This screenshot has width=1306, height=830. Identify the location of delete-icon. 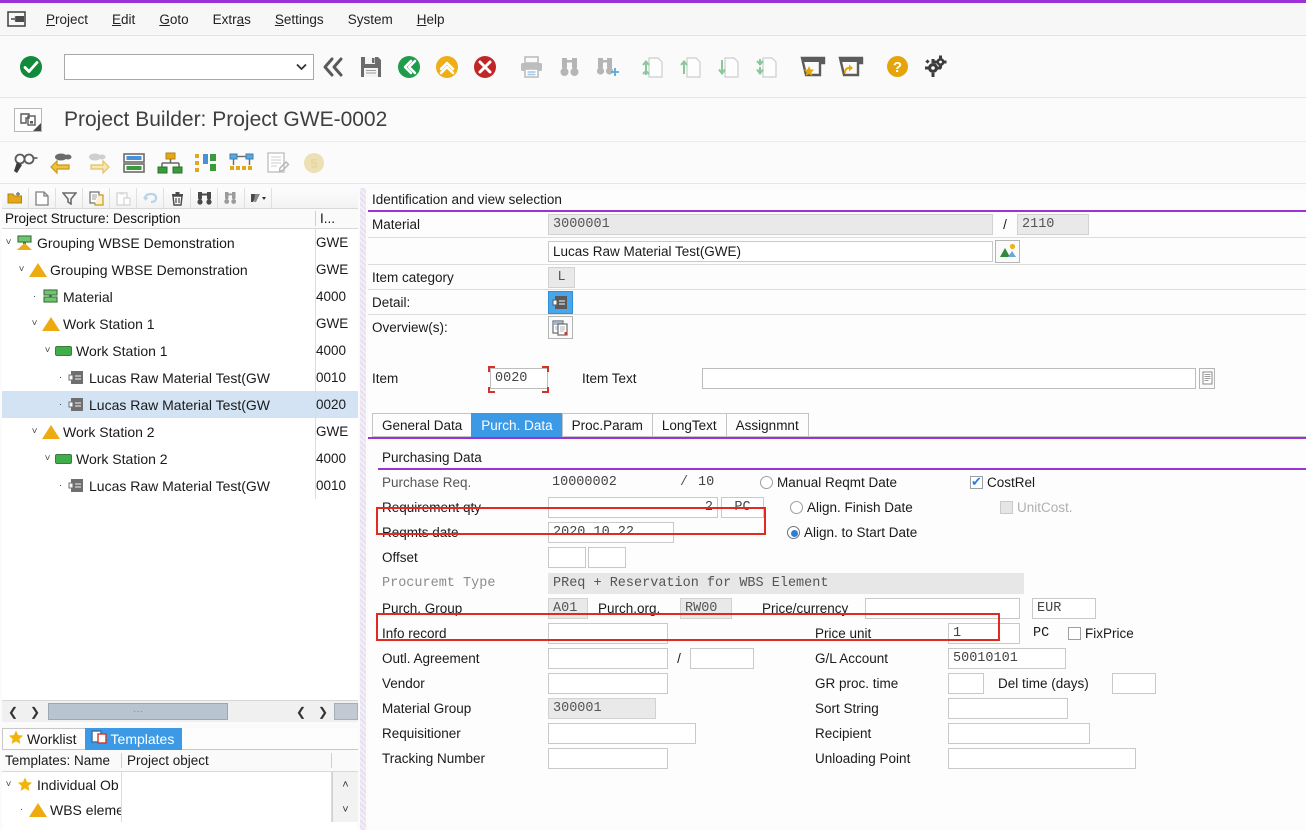
(177, 198).